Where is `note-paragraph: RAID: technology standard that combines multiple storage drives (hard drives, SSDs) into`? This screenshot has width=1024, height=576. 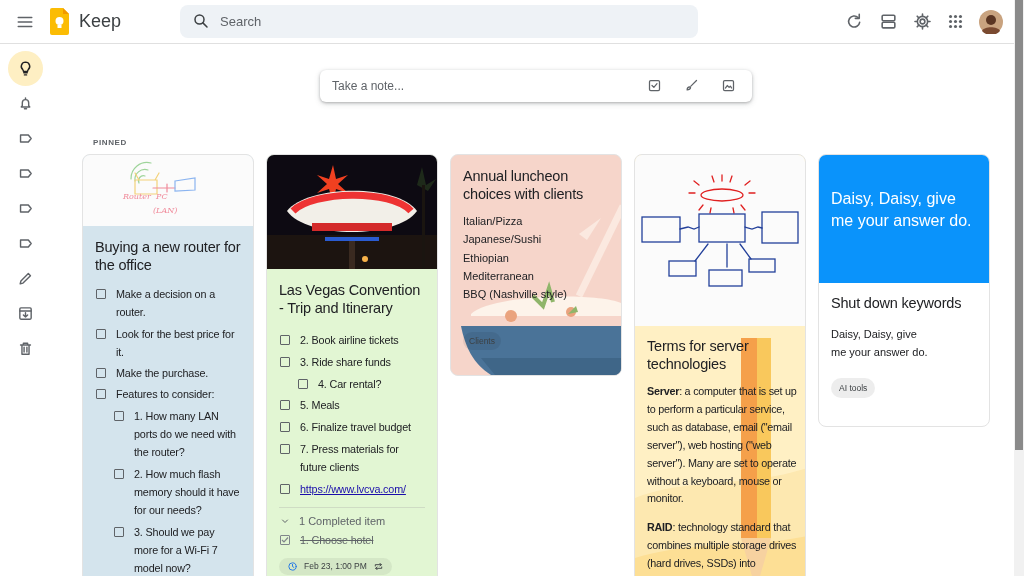 note-paragraph: RAID: technology standard that combines multiple storage drives (hard drives, SSDs) into is located at coordinates (722, 546).